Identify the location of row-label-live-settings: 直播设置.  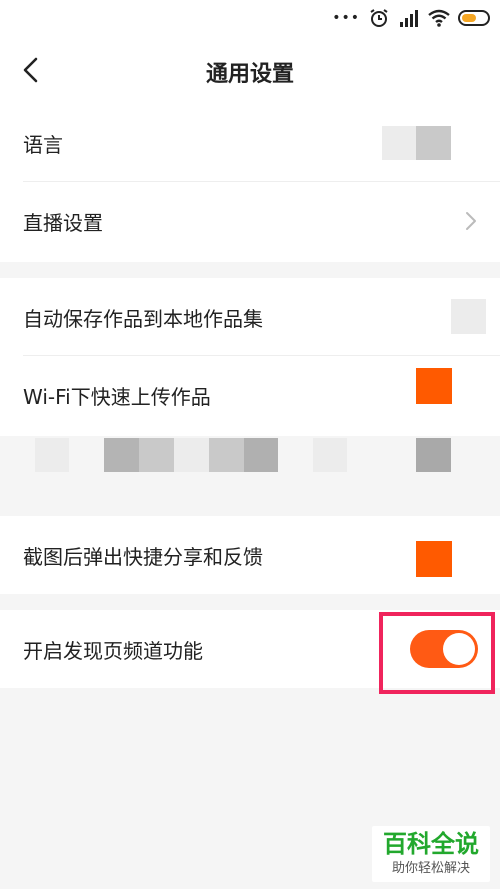
(63, 222).